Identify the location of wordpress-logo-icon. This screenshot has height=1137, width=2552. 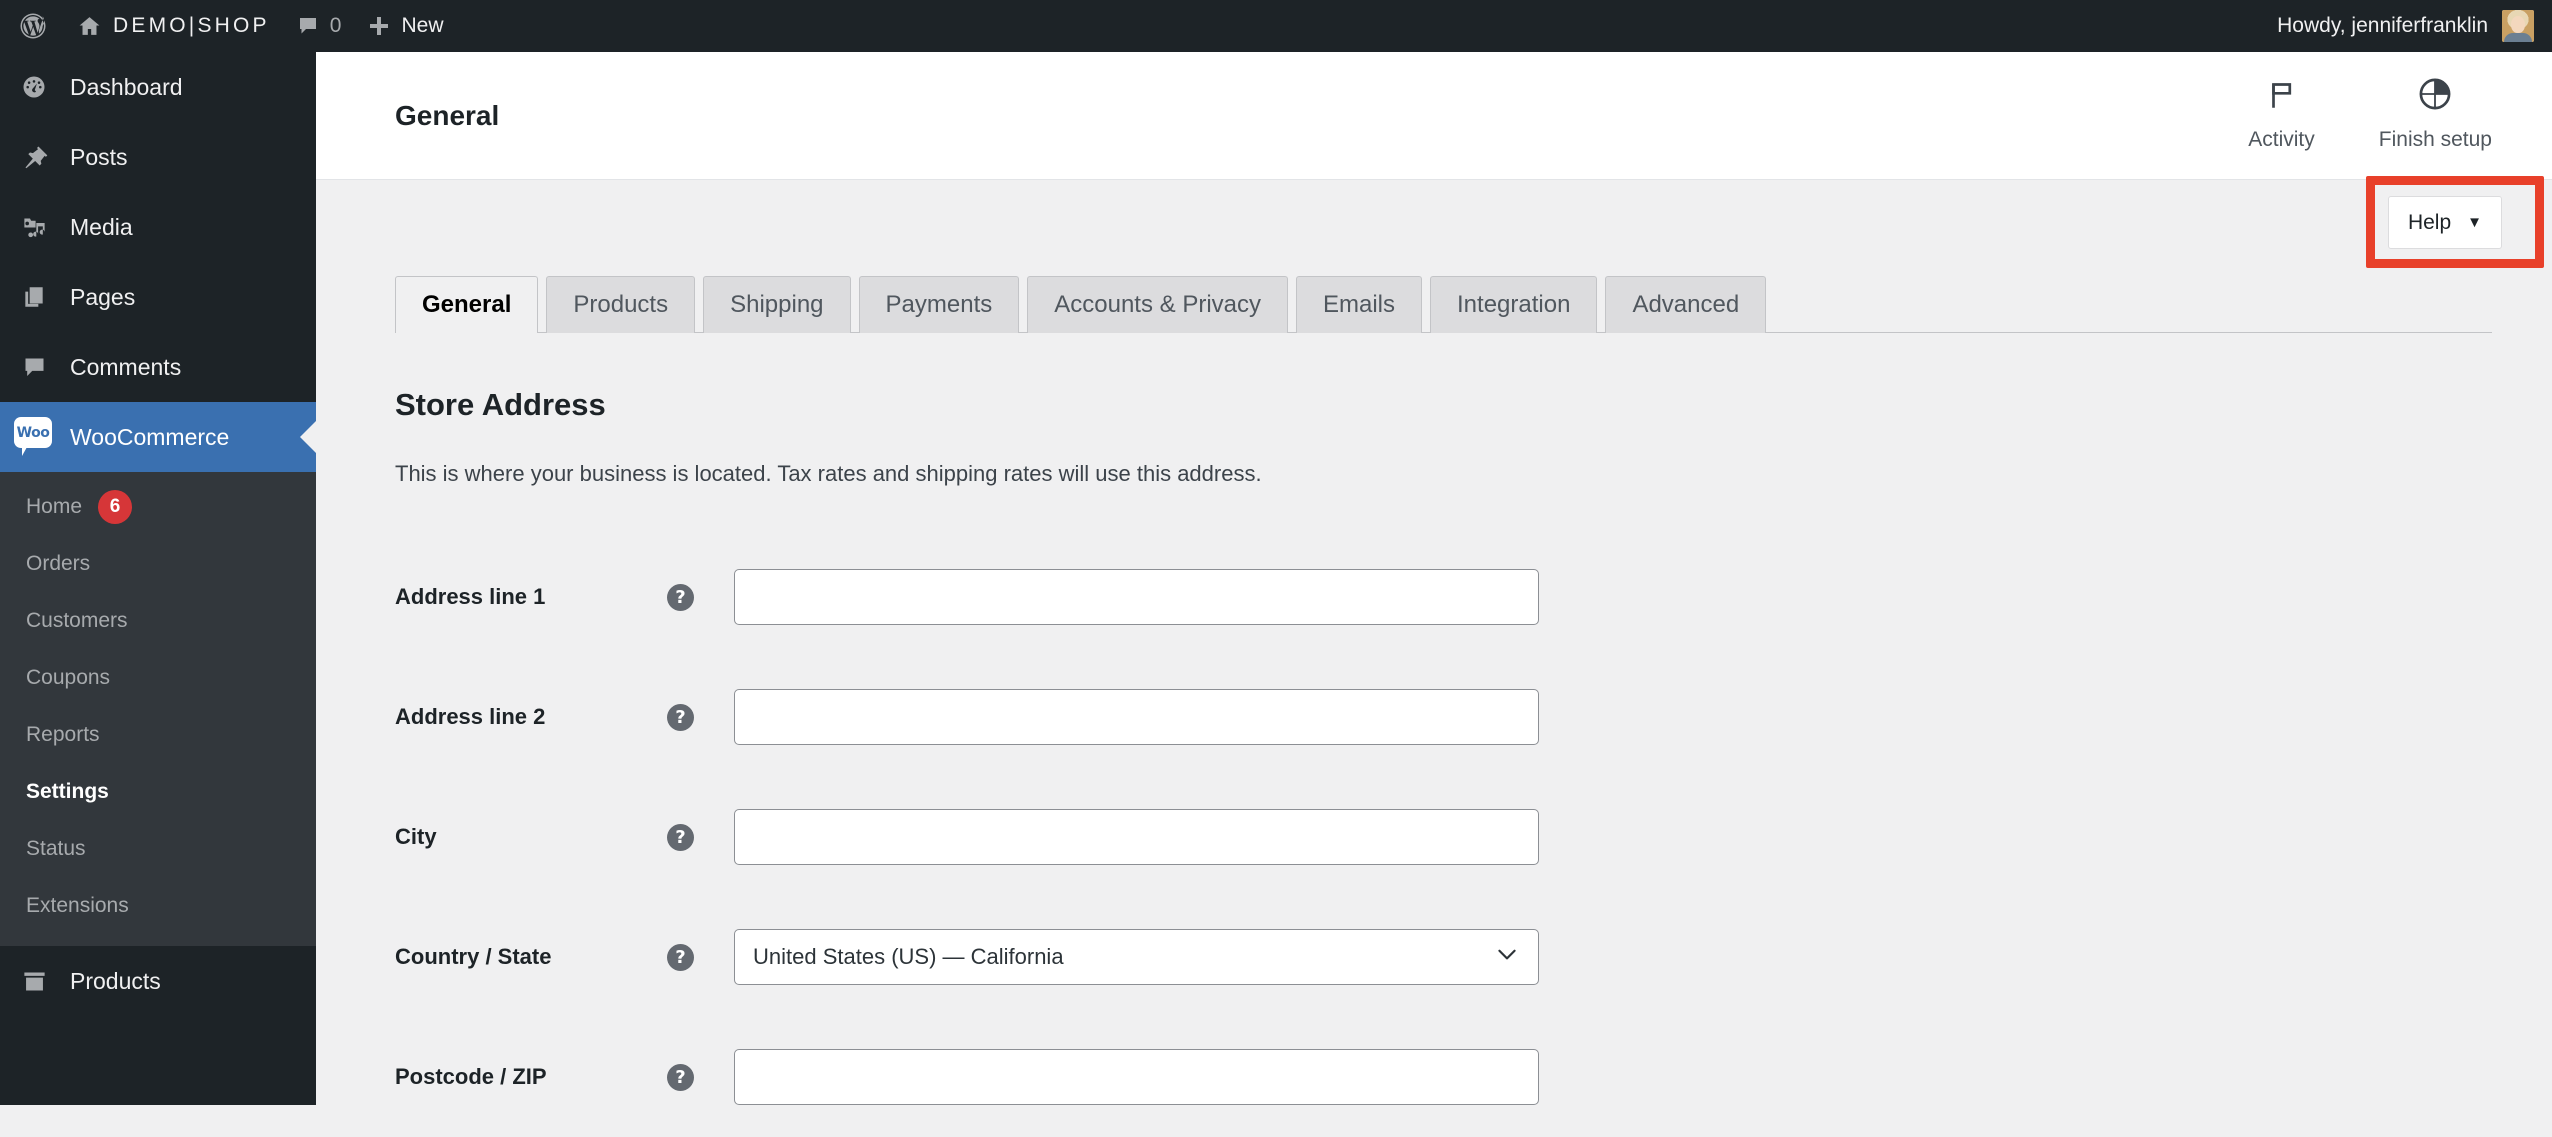
(33, 26).